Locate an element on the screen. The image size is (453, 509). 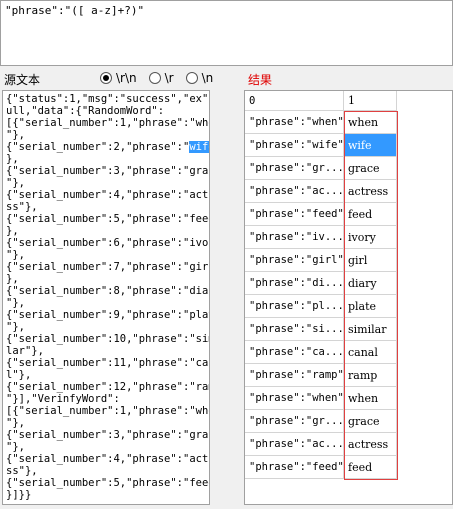
grid-cell-col-1: wife is located at coordinates (370, 145).